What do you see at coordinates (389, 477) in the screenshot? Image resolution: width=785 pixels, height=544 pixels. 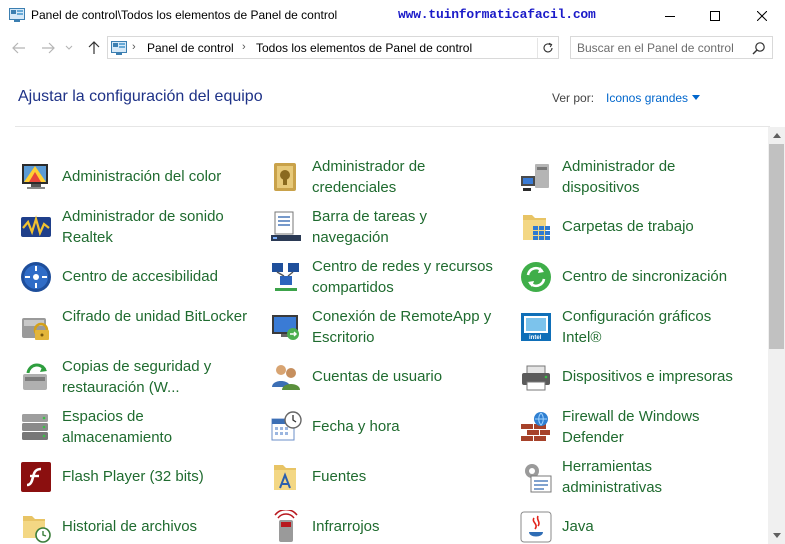 I see `item-fonts: Fuentes` at bounding box center [389, 477].